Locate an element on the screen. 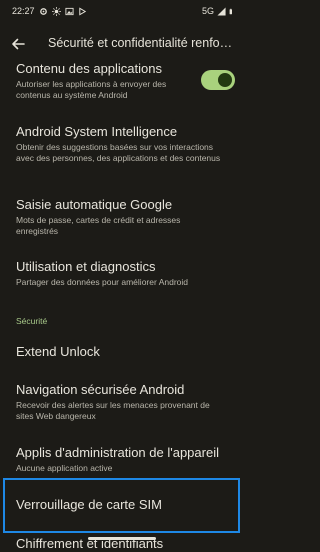 The height and width of the screenshot is (552, 320). toggle-knob is located at coordinates (225, 80).